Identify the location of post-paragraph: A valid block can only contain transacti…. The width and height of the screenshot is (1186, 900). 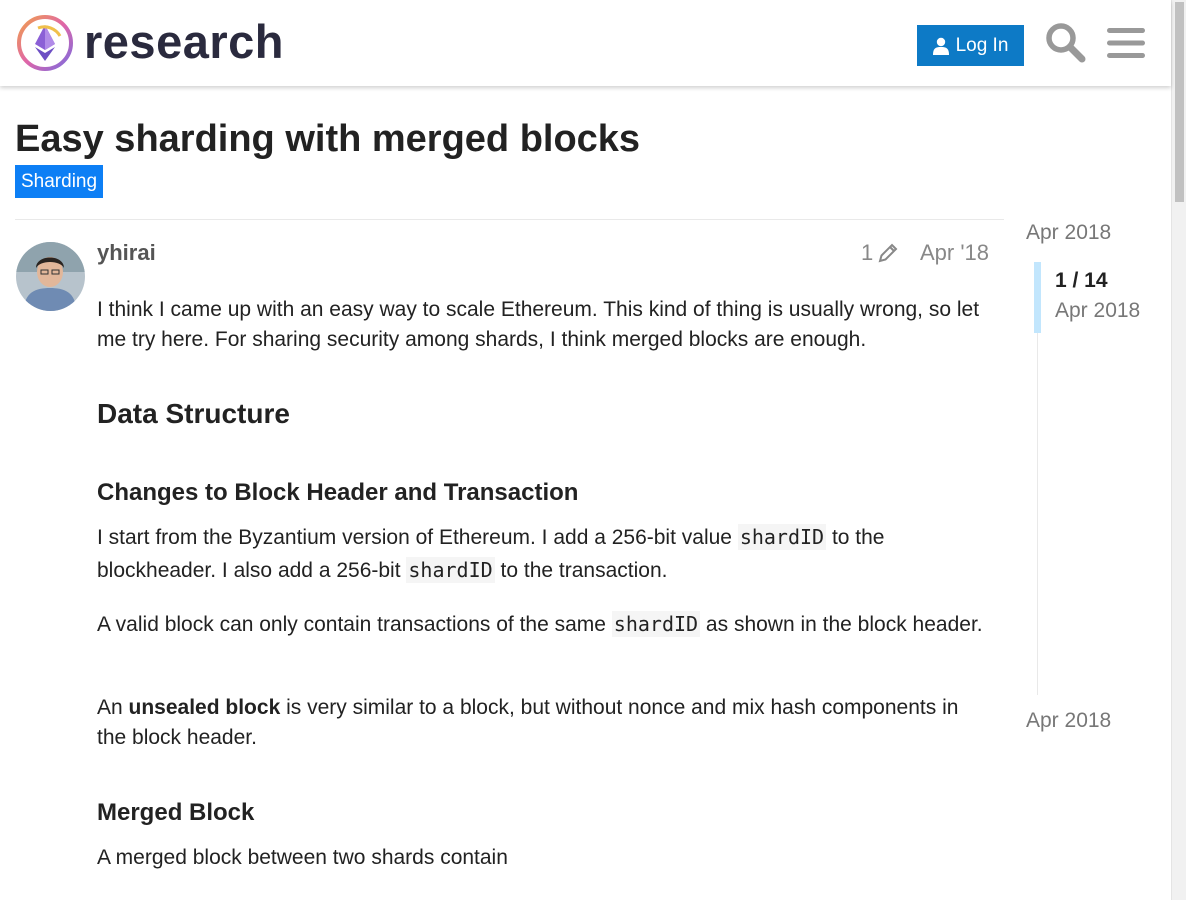
(542, 624).